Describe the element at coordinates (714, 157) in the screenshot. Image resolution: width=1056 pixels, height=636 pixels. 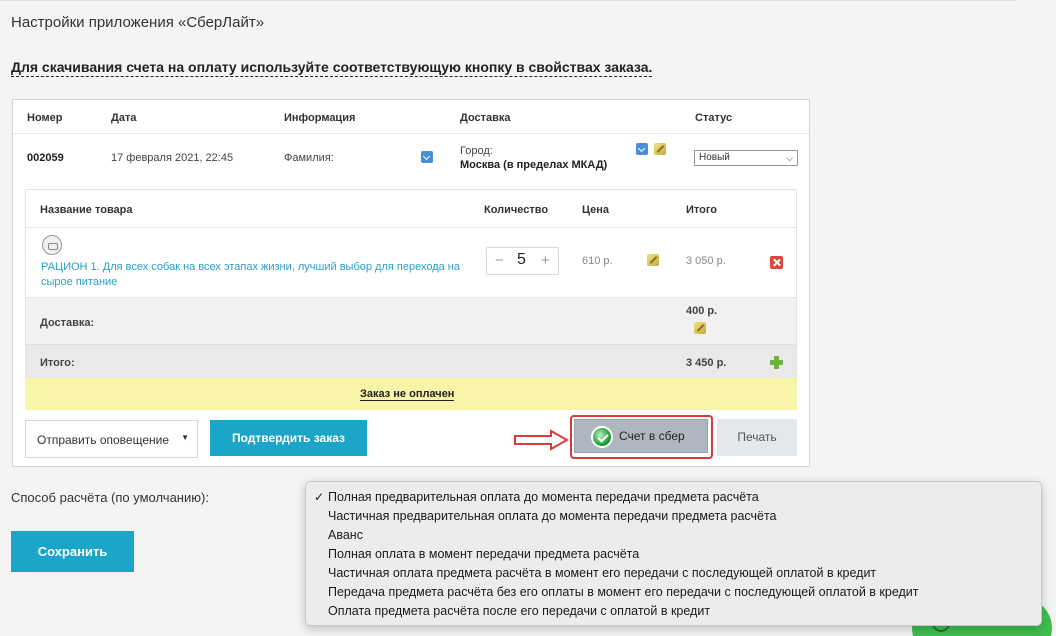
I see `status-value: Новый` at that location.